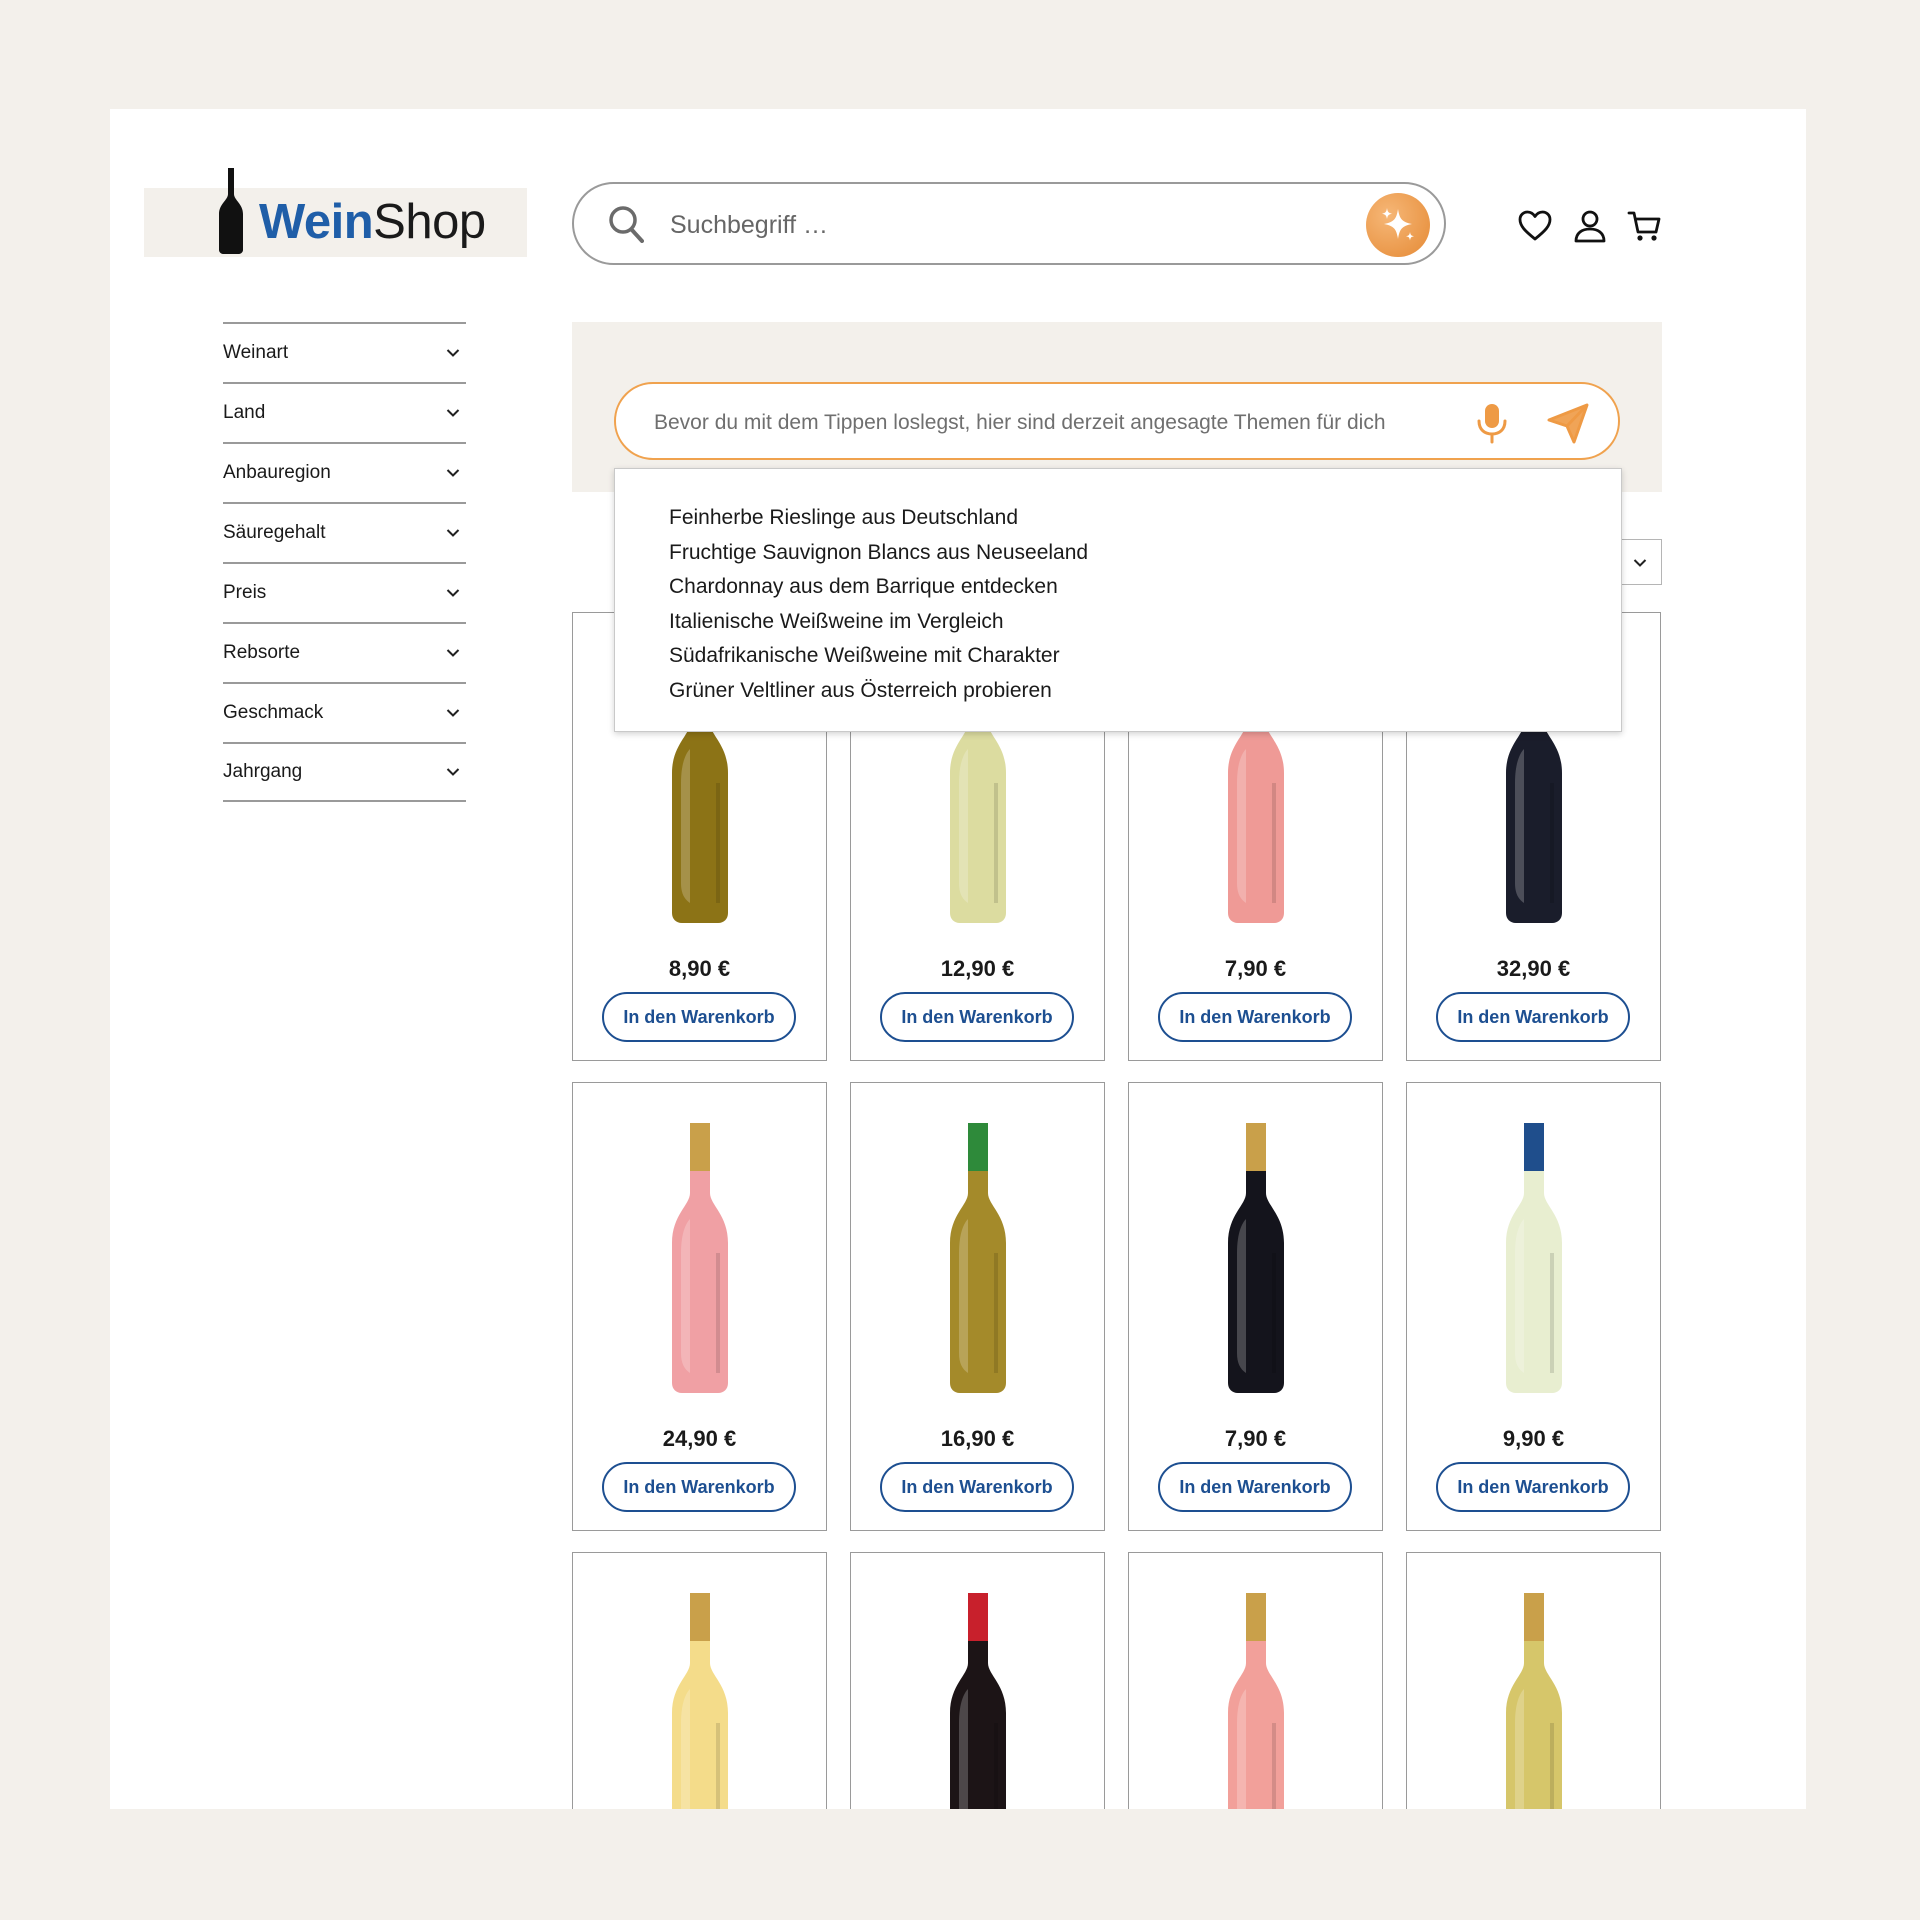 The height and width of the screenshot is (1920, 1920). I want to click on filter-label: Weinart, so click(256, 352).